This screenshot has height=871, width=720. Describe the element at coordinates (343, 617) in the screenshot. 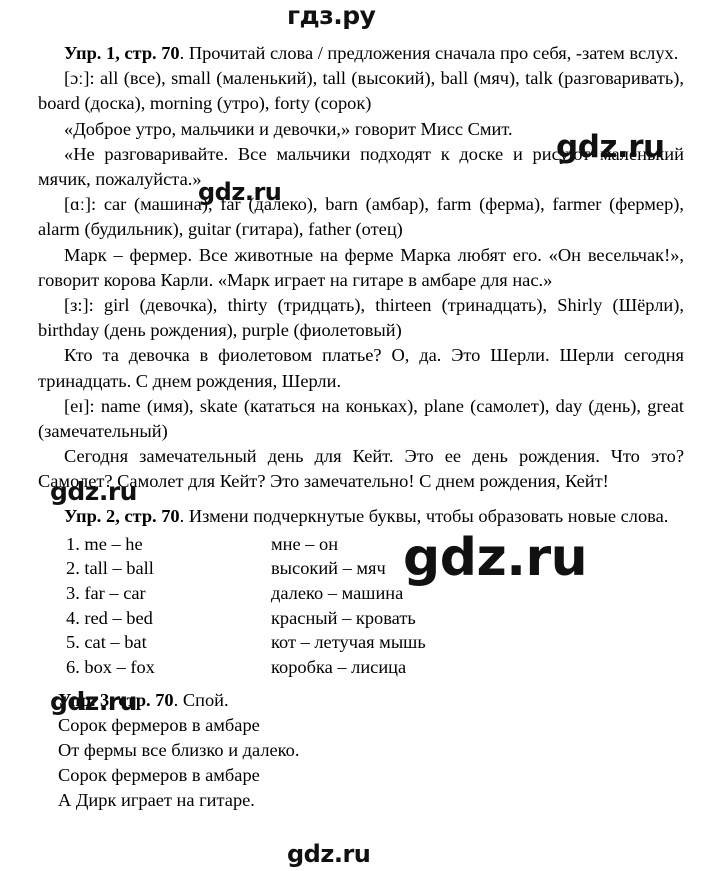

I see `word-pair-ru: красный – кровать` at that location.